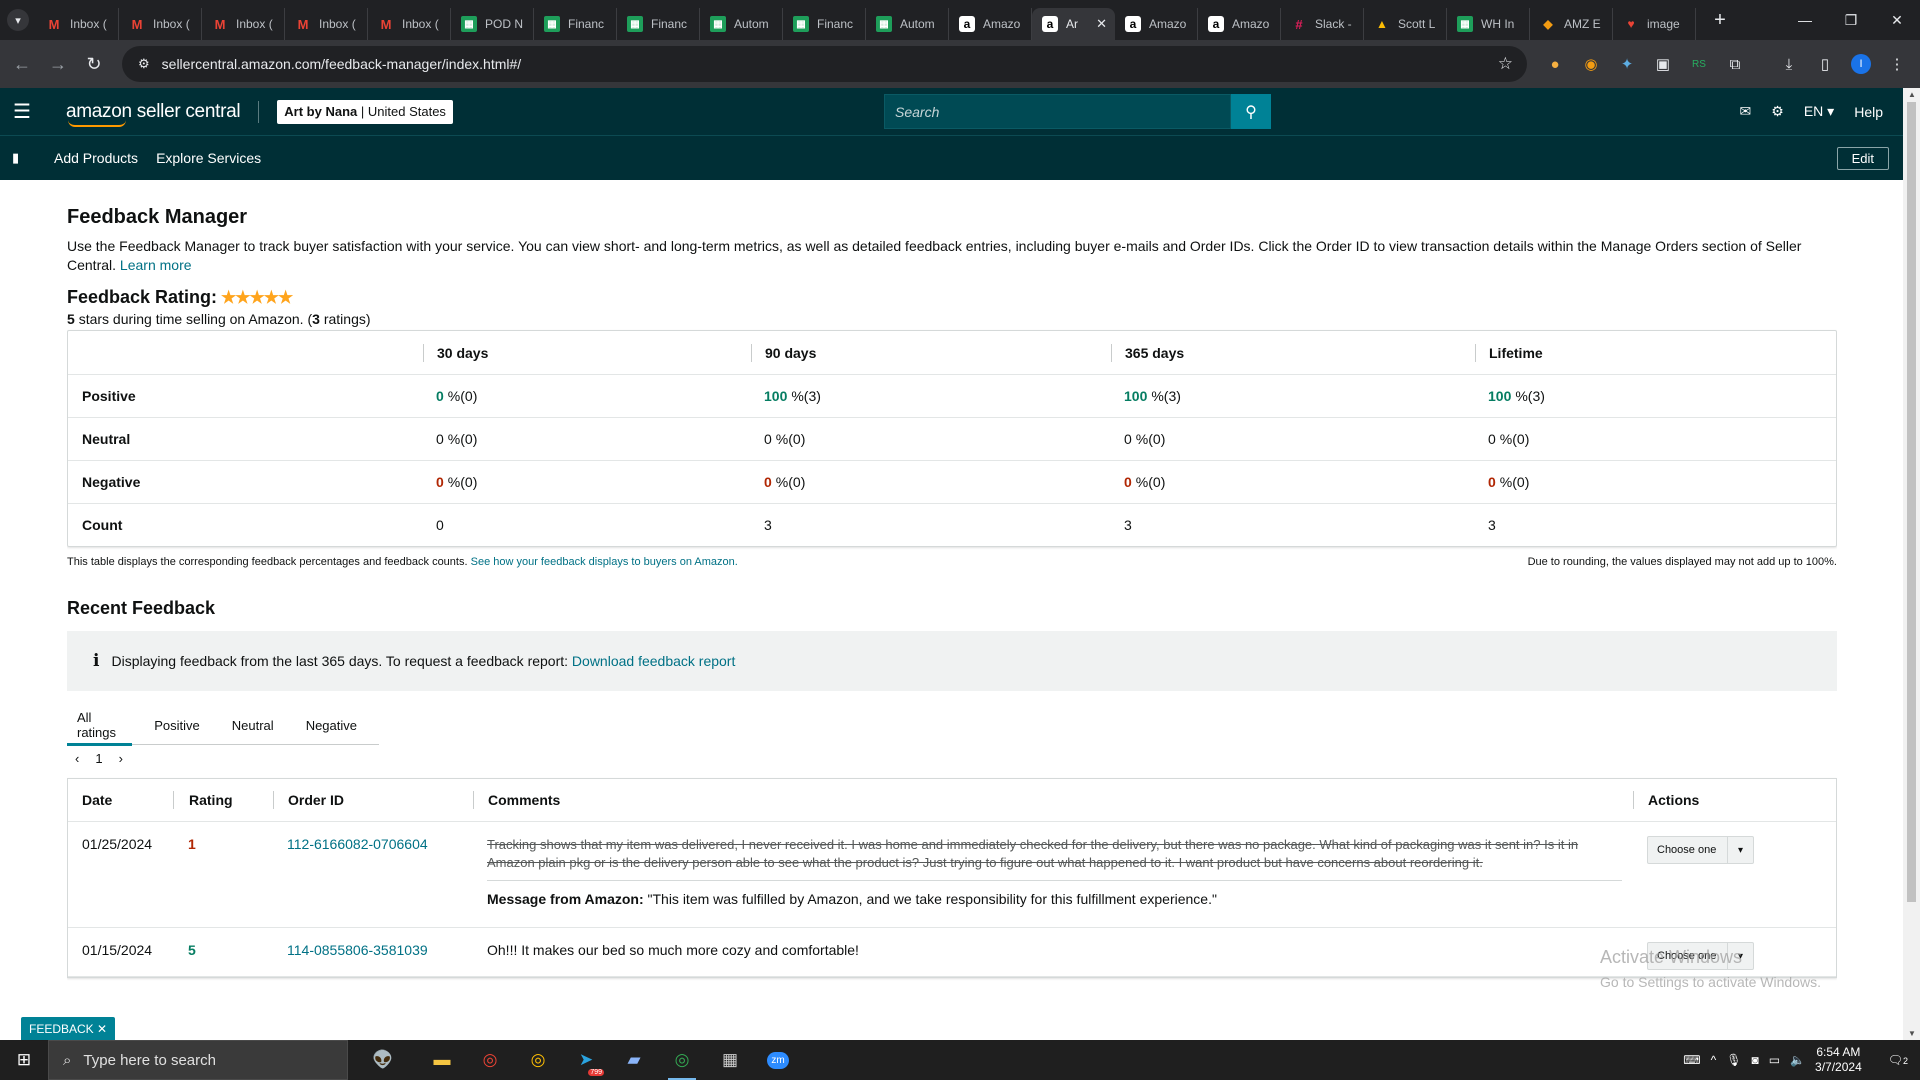 Image resolution: width=1920 pixels, height=1080 pixels. I want to click on extension-icon: ✦, so click(1627, 64).